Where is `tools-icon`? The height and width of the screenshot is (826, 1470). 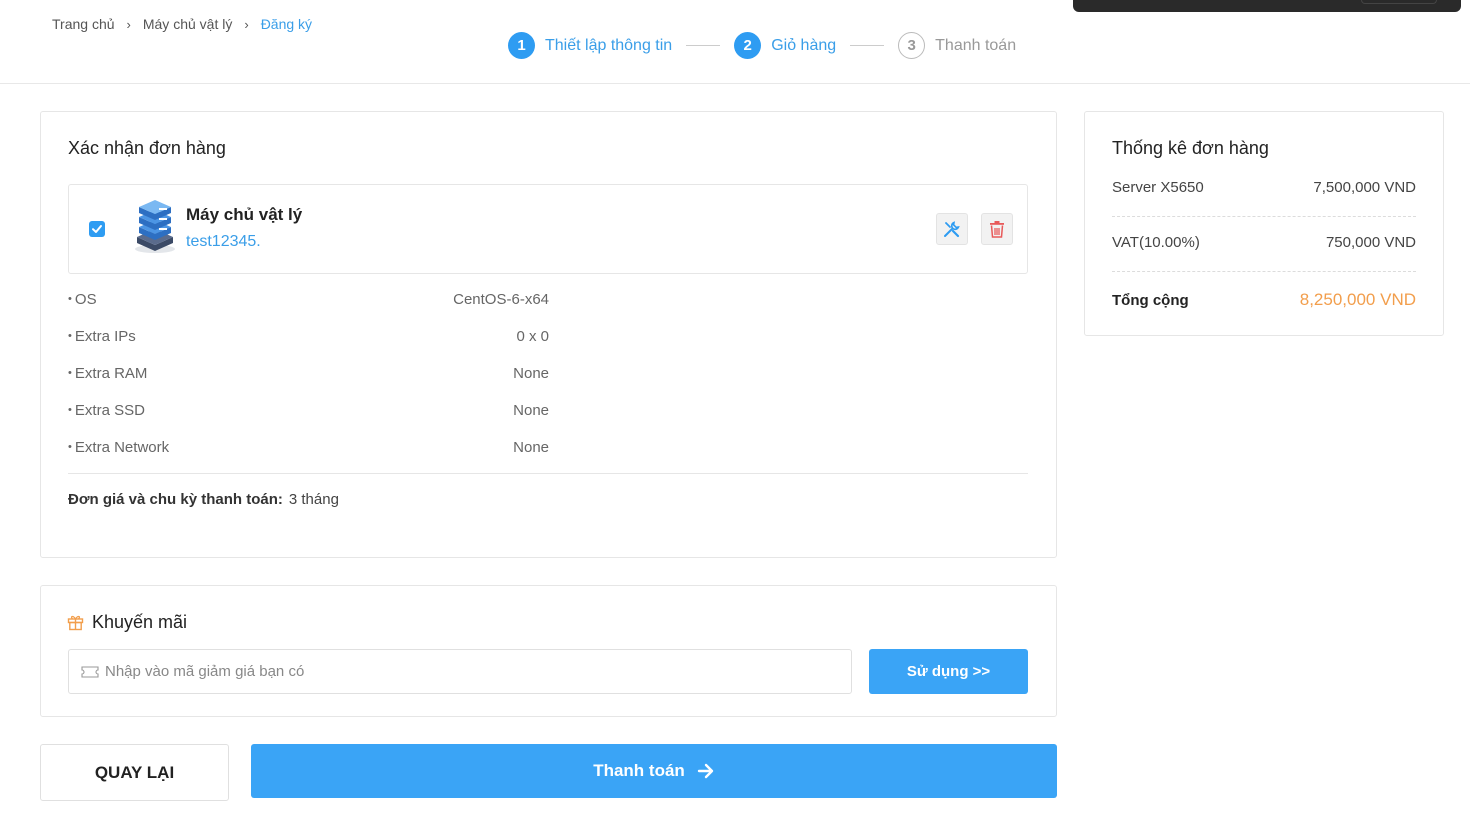 tools-icon is located at coordinates (952, 229).